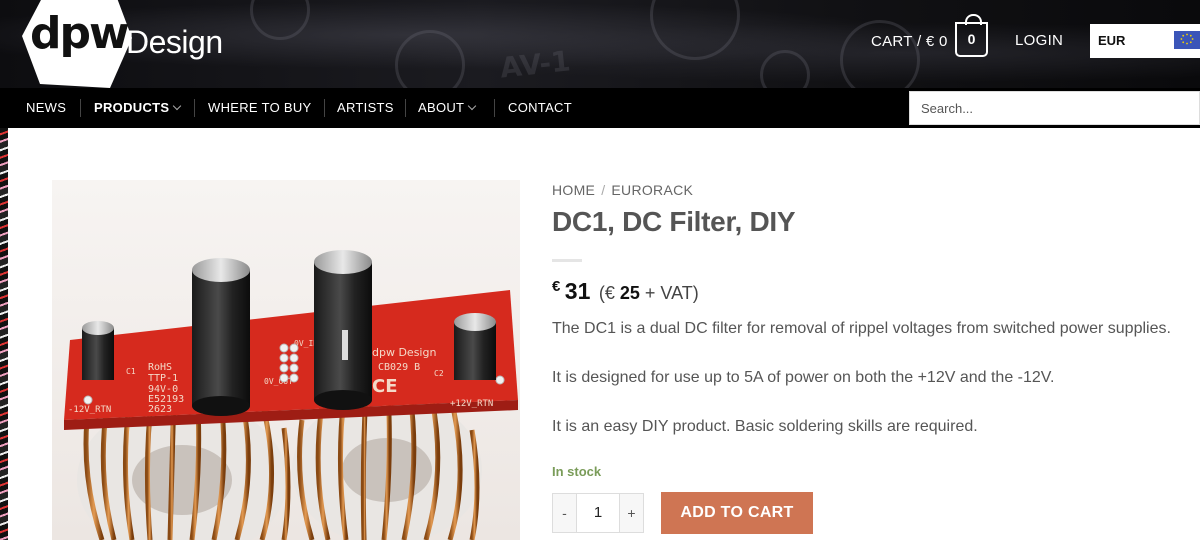 The height and width of the screenshot is (540, 1200). What do you see at coordinates (471, 404) in the screenshot?
I see `pcb-label: +12V_RTN` at bounding box center [471, 404].